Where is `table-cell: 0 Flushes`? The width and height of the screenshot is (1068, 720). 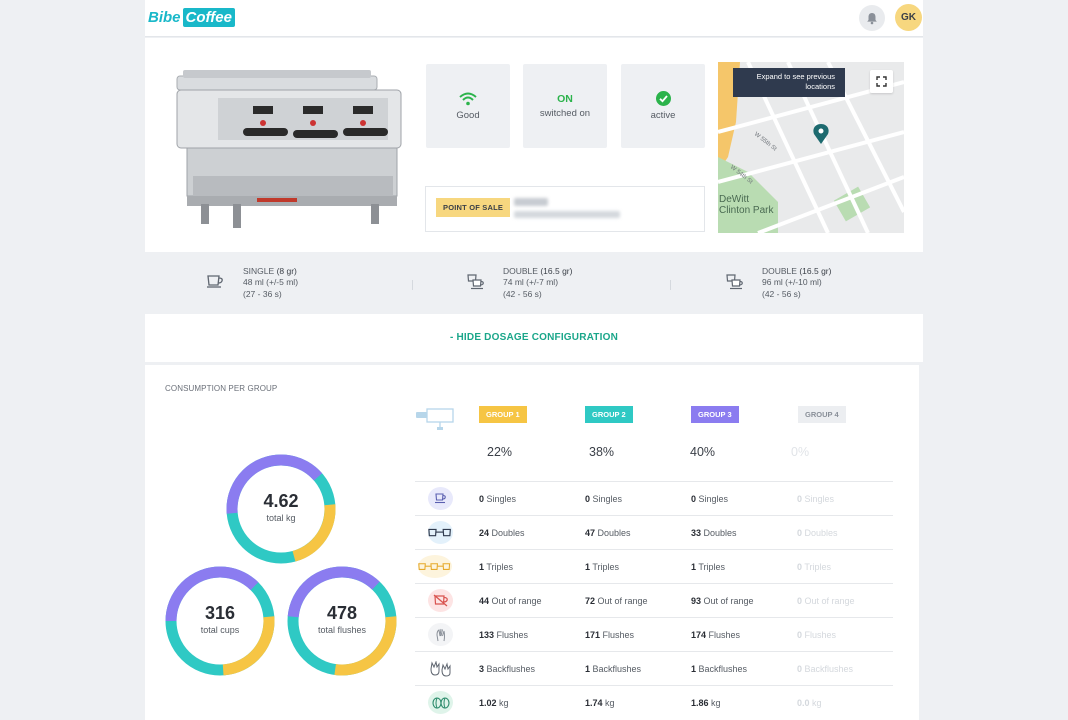
table-cell: 0 Flushes is located at coordinates (817, 635).